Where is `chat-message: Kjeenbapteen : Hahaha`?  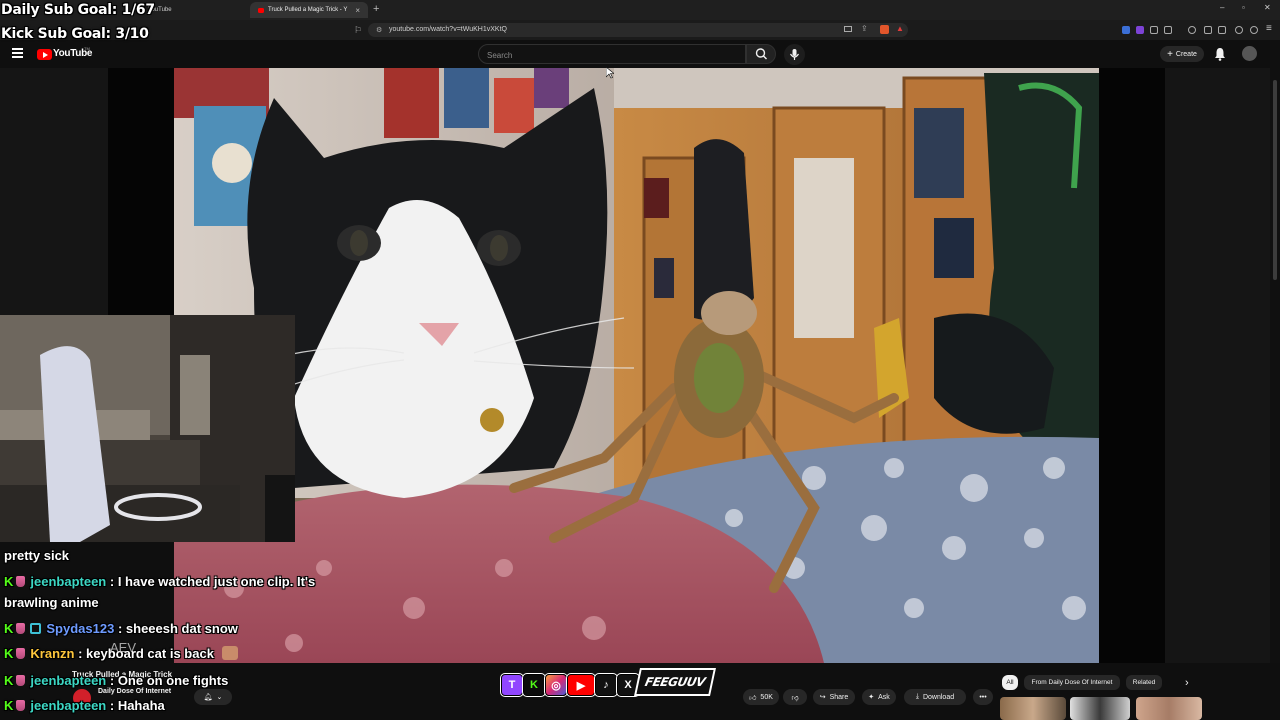 chat-message: Kjeenbapteen : Hahaha is located at coordinates (84, 705).